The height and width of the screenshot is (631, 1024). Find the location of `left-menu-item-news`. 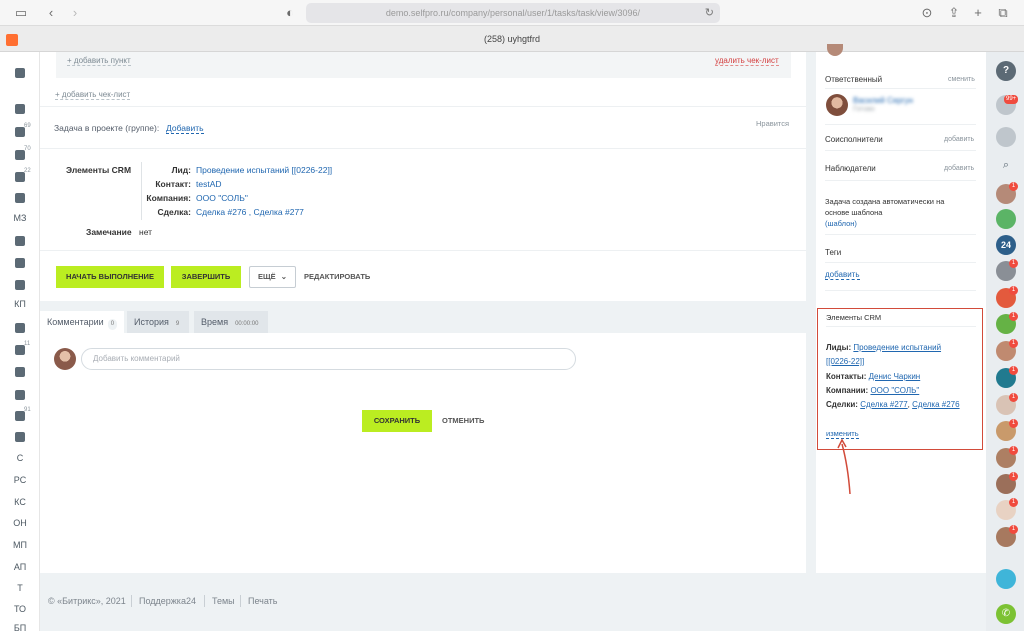

left-menu-item-news is located at coordinates (20, 108).